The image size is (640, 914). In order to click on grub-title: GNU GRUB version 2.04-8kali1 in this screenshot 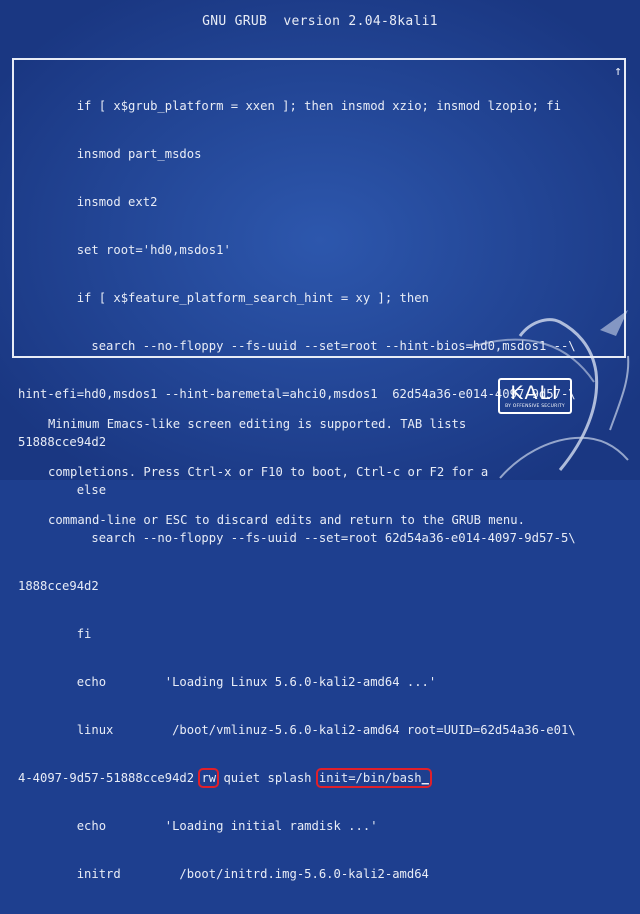, I will do `click(320, 21)`.